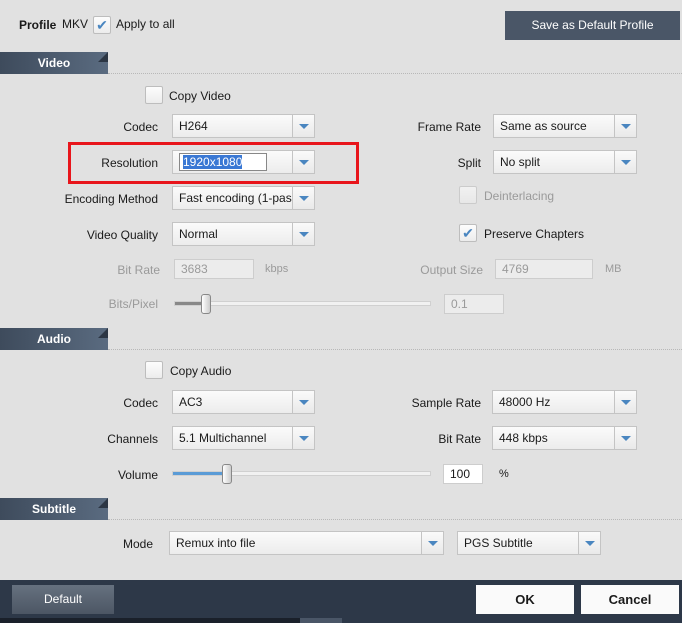  What do you see at coordinates (277, 269) in the screenshot?
I see `bitrate-unit: kbps` at bounding box center [277, 269].